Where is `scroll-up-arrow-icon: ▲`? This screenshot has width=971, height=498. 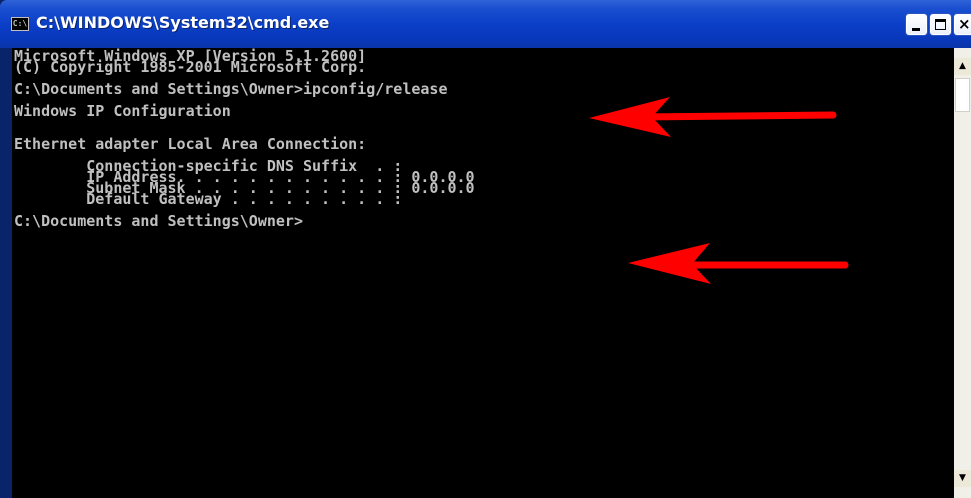 scroll-up-arrow-icon: ▲ is located at coordinates (962, 66).